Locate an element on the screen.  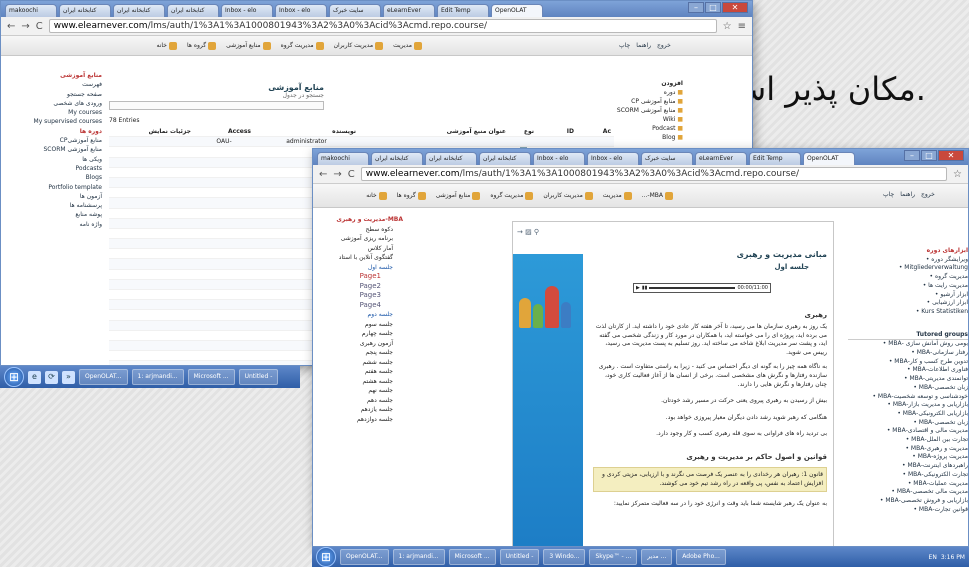
browser-tab: eLearnEver is located at coordinates (409, 10).